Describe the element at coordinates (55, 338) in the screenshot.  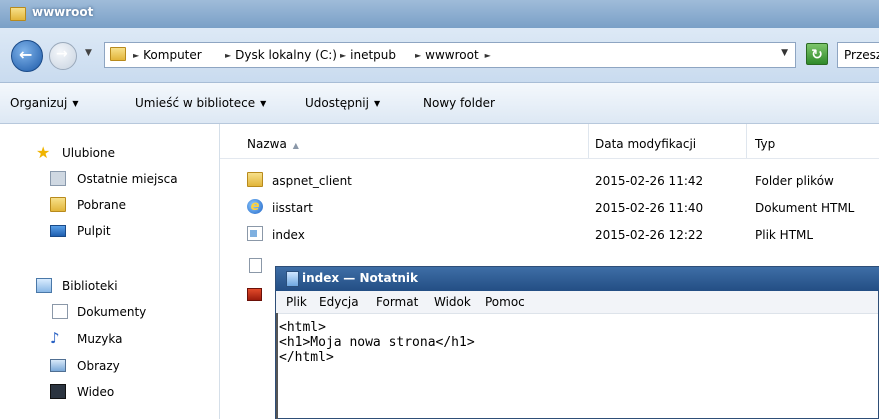
I see `music-note-icon: ♪` at that location.